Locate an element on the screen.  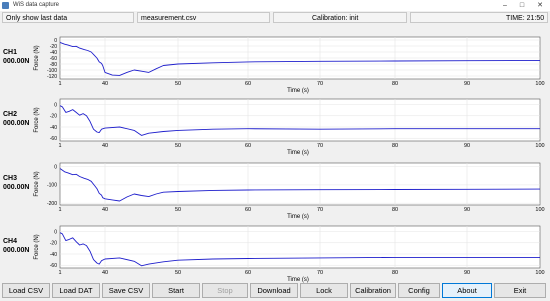
minimize-icon: – is located at coordinates (505, 5).